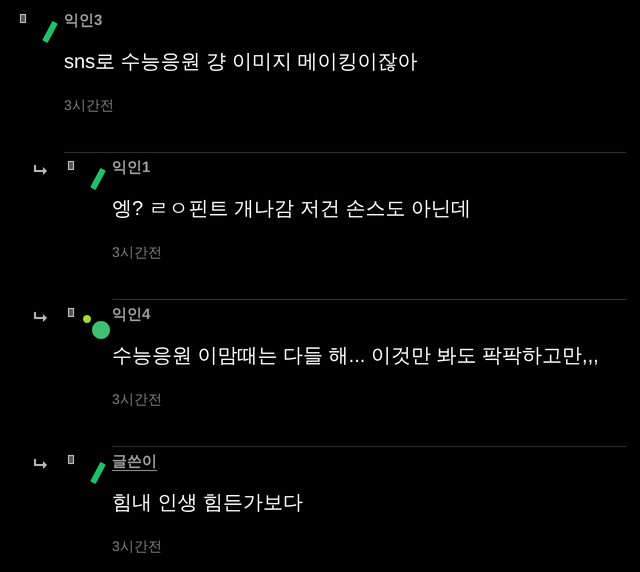 The image size is (640, 572). What do you see at coordinates (241, 62) in the screenshot?
I see `comment-text: sns로 수능응원 걍 이미지 메이킹이잖아` at bounding box center [241, 62].